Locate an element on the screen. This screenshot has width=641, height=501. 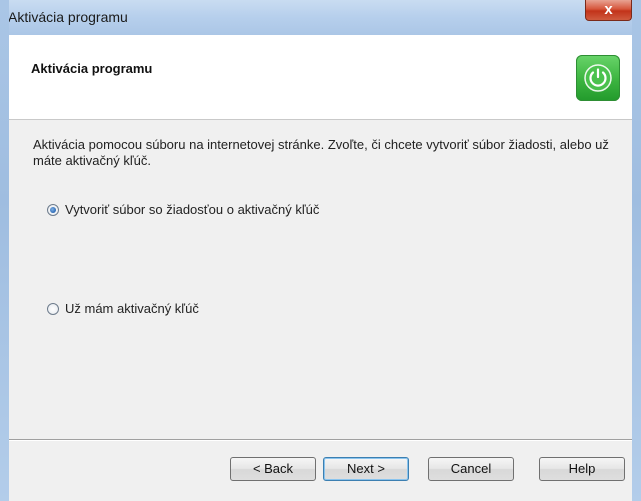
title-bar: Aktivácia programu x is located at coordinates (320, 17).